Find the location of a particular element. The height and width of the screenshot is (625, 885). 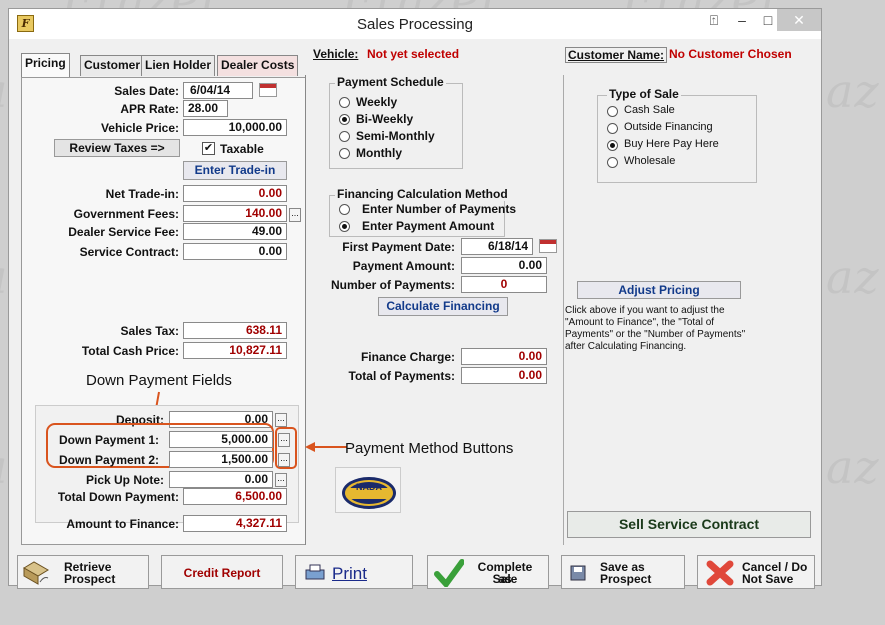

payment-amount-field: 0.00 is located at coordinates (504, 265).